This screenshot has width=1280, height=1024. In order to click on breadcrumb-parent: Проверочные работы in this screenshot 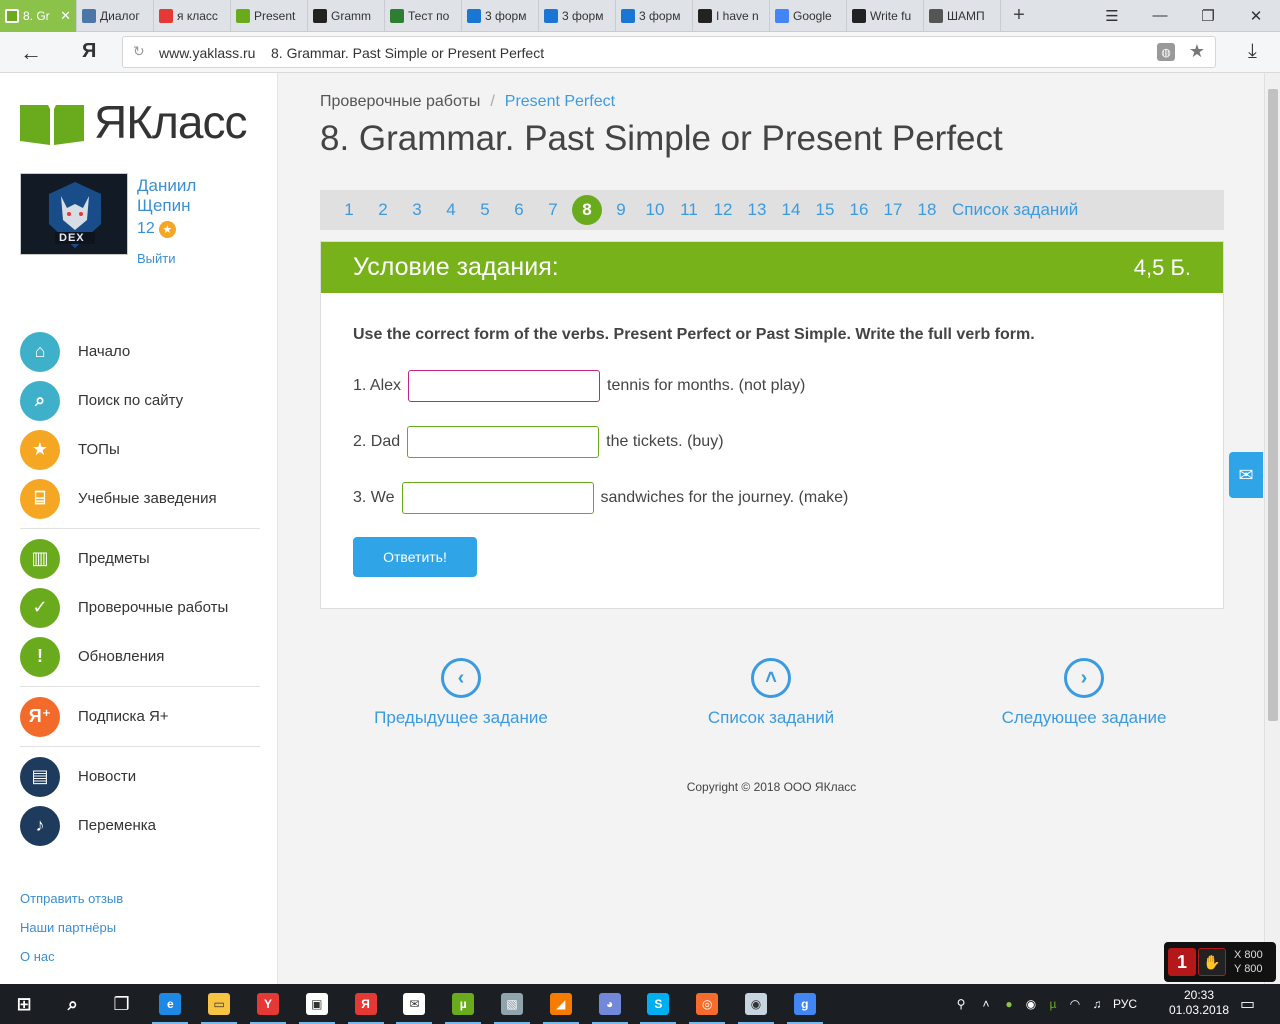, I will do `click(400, 101)`.